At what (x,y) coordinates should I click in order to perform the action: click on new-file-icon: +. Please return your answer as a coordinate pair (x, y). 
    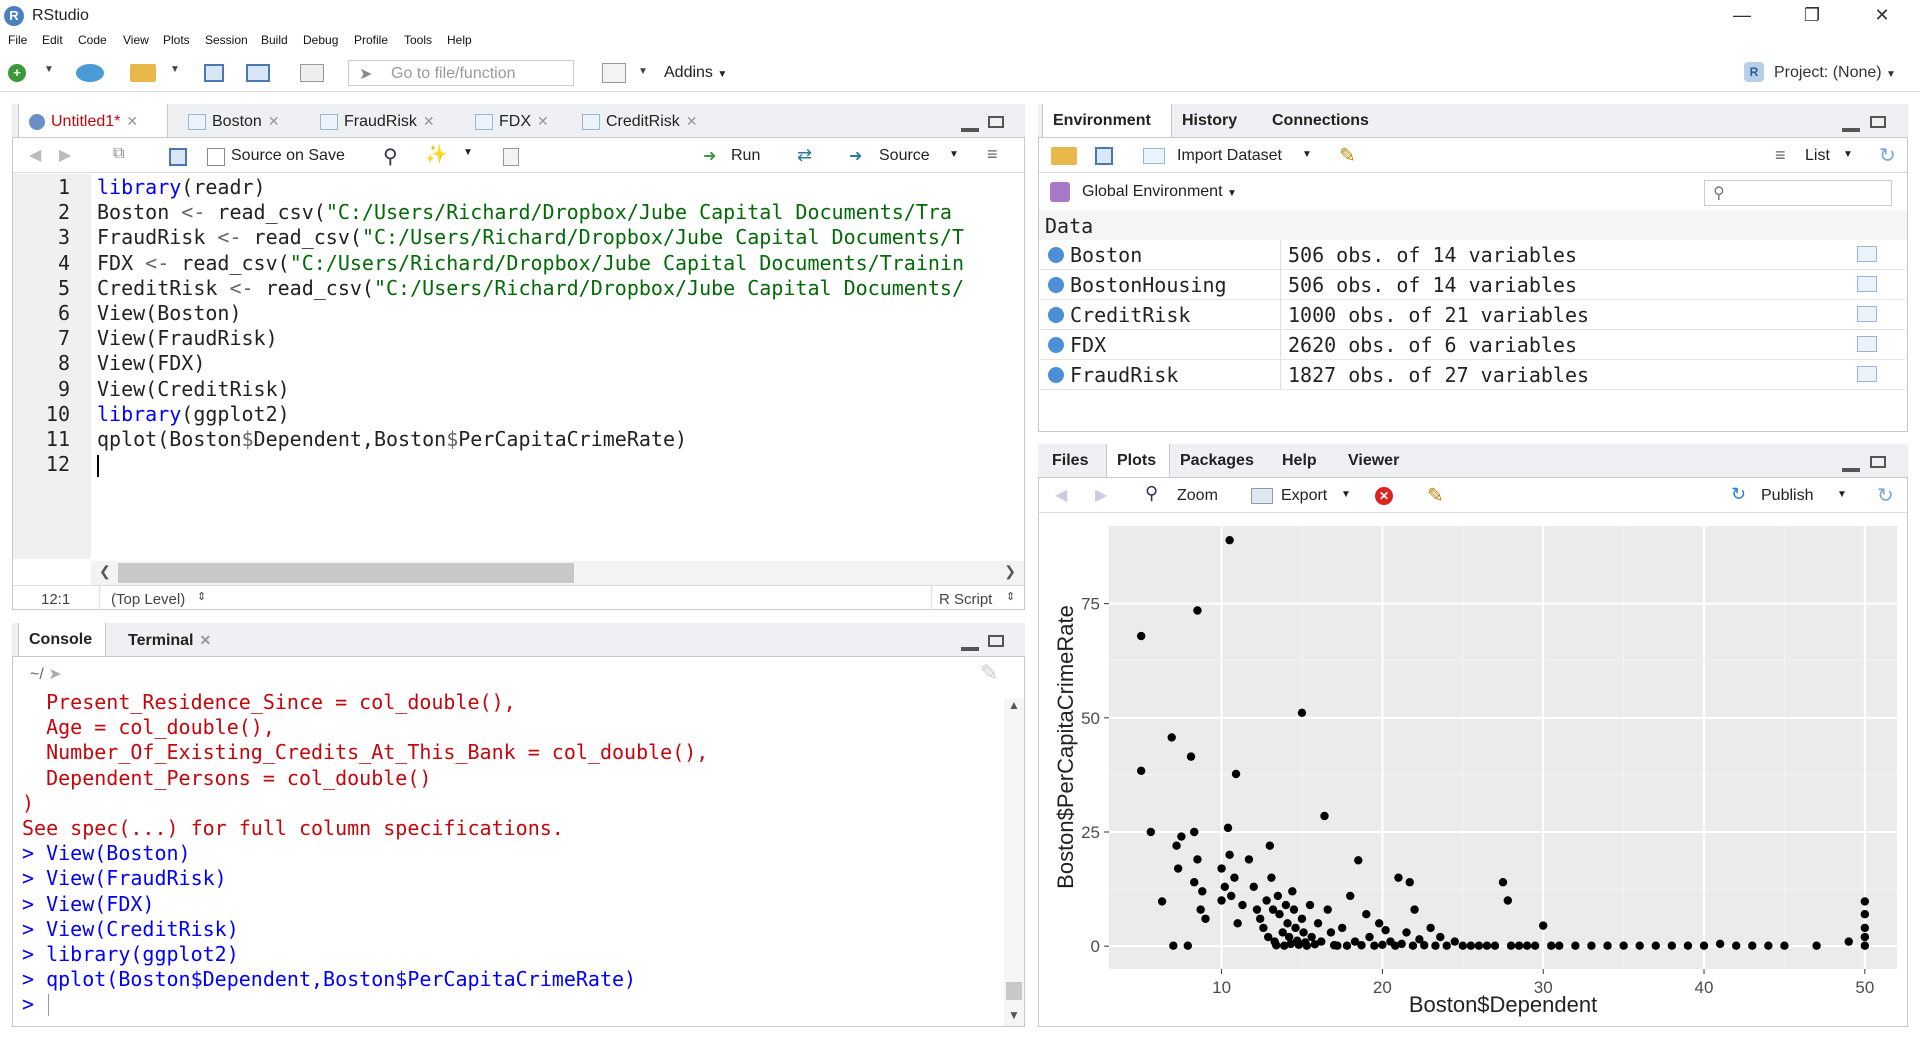
    Looking at the image, I should click on (17, 73).